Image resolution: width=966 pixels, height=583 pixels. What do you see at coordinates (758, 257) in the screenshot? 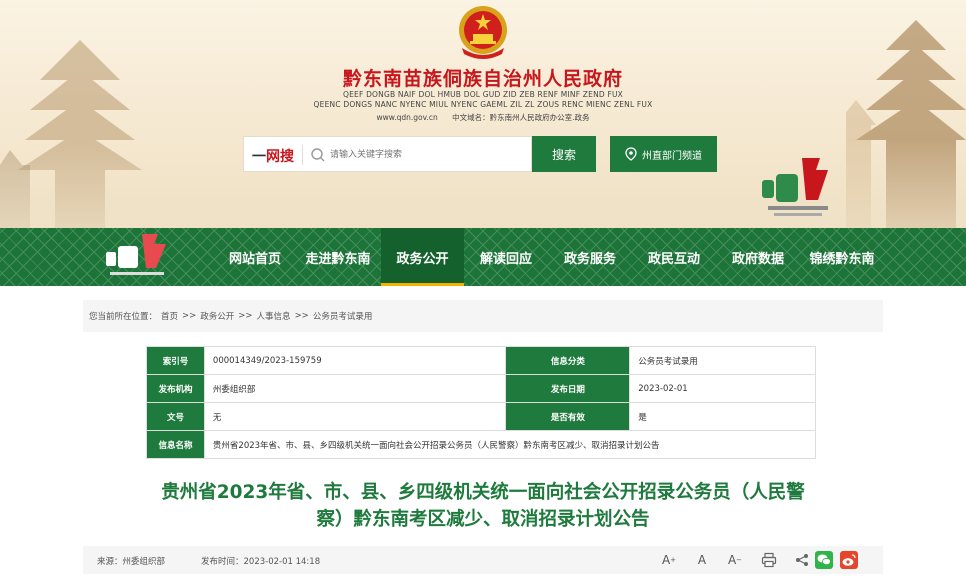
I see `nav-item-data: 政府数据` at bounding box center [758, 257].